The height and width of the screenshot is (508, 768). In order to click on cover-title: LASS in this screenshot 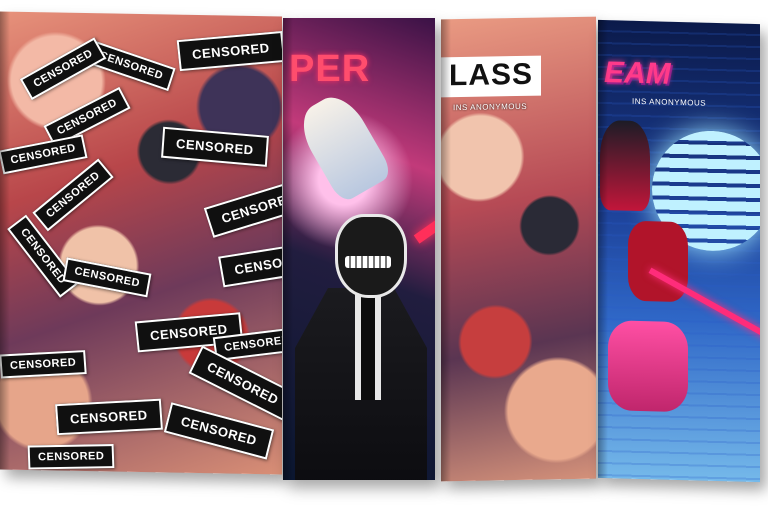, I will do `click(491, 76)`.